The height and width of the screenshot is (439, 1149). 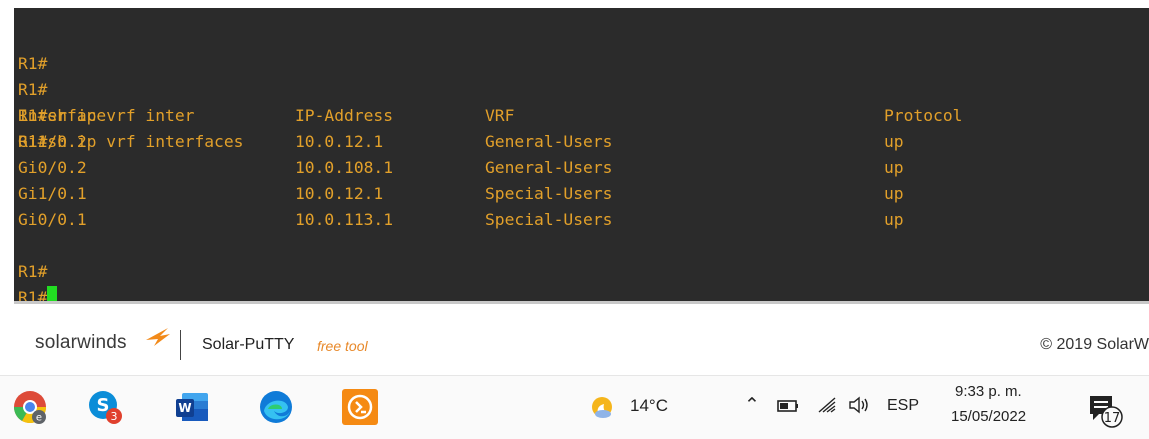 What do you see at coordinates (903, 406) in the screenshot?
I see `input-language: ESP` at bounding box center [903, 406].